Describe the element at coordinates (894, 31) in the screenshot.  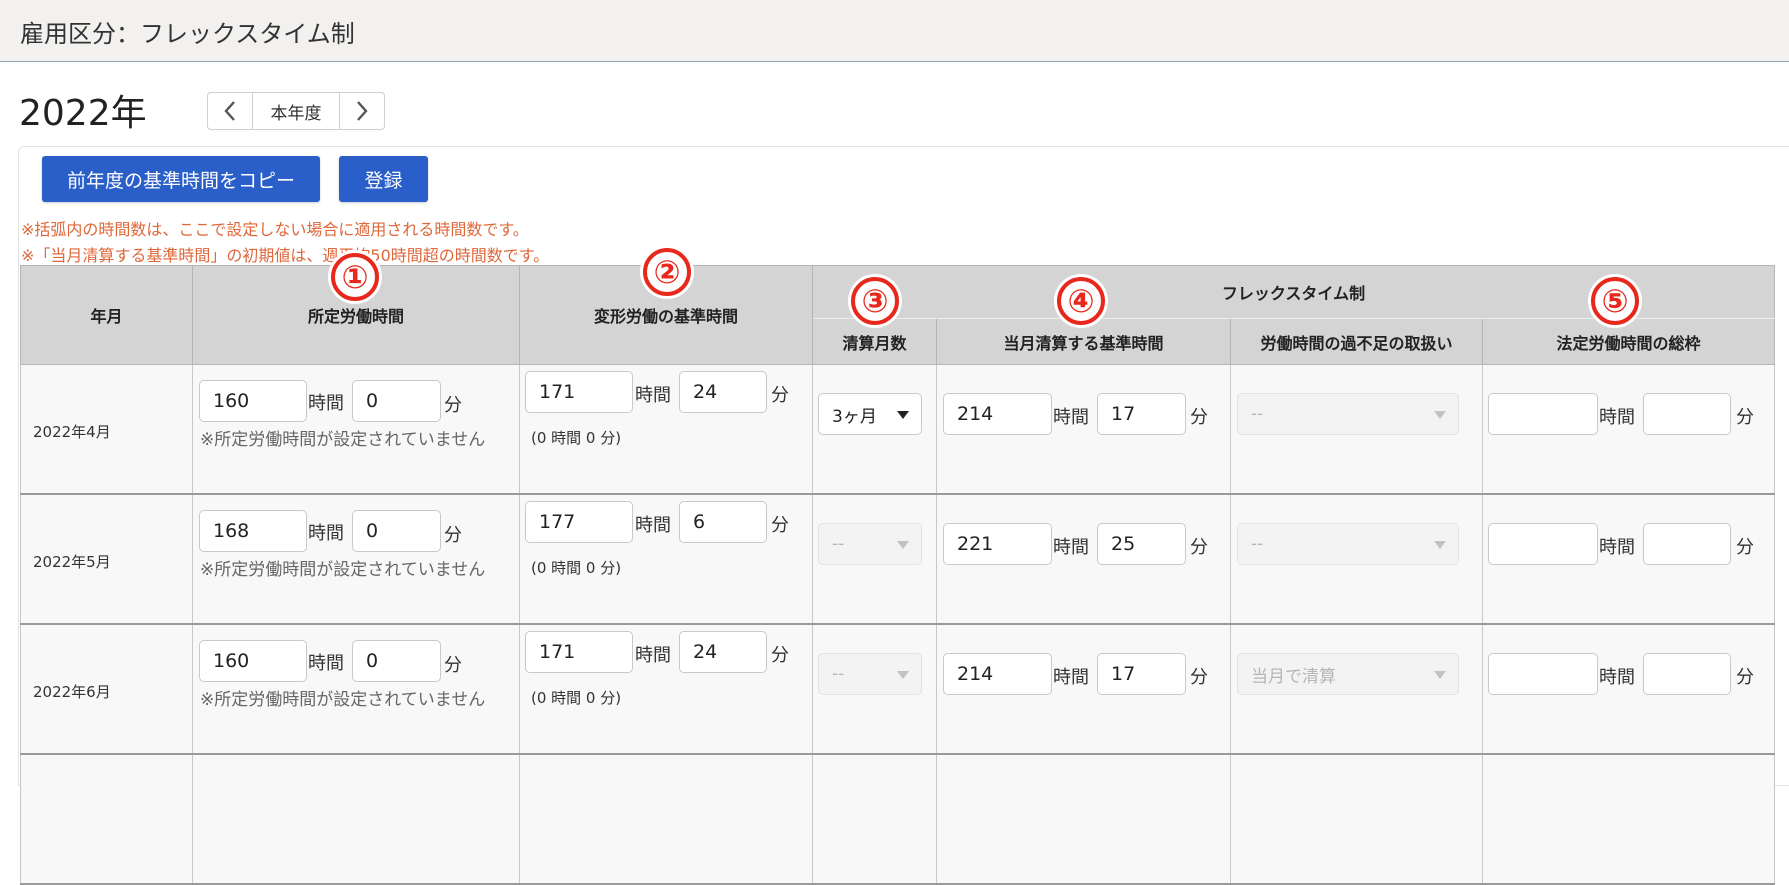
I see `header-bar: 雇用区分：フレックスタイム制` at that location.